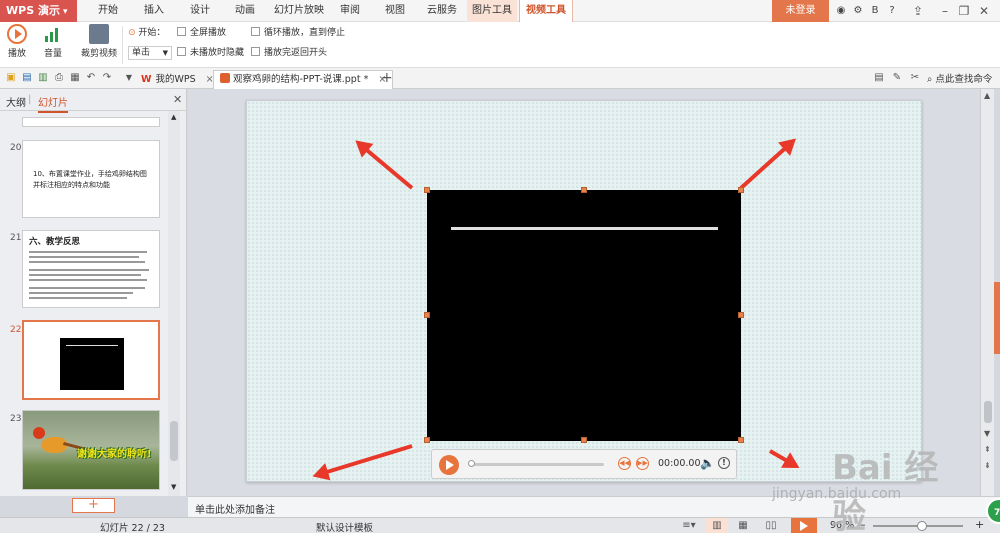  Describe the element at coordinates (717, 525) in the screenshot. I see `normal-view-icon: ▥` at that location.